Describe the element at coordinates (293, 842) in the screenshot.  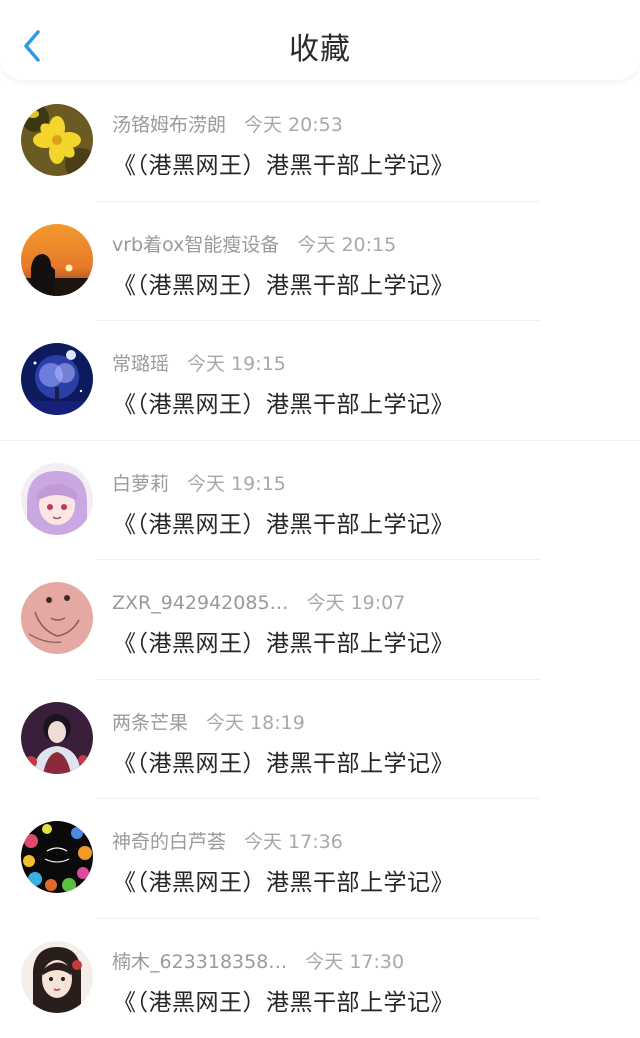
I see `timestamp: 今天 17:36` at that location.